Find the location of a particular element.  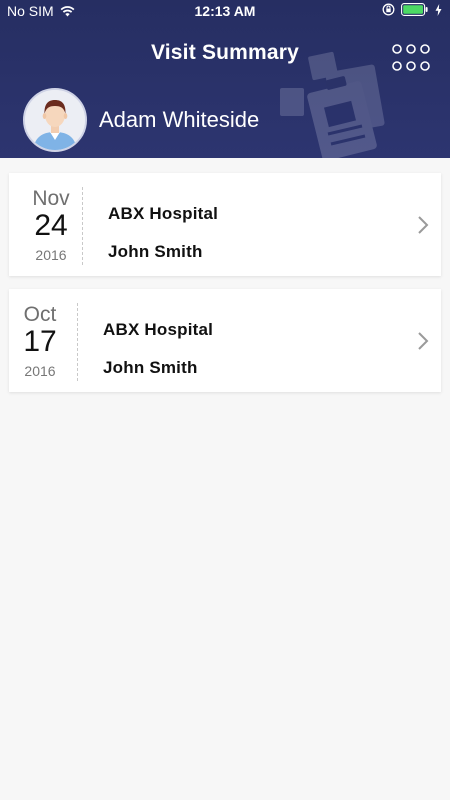

visit-day: 24 is located at coordinates (51, 225).